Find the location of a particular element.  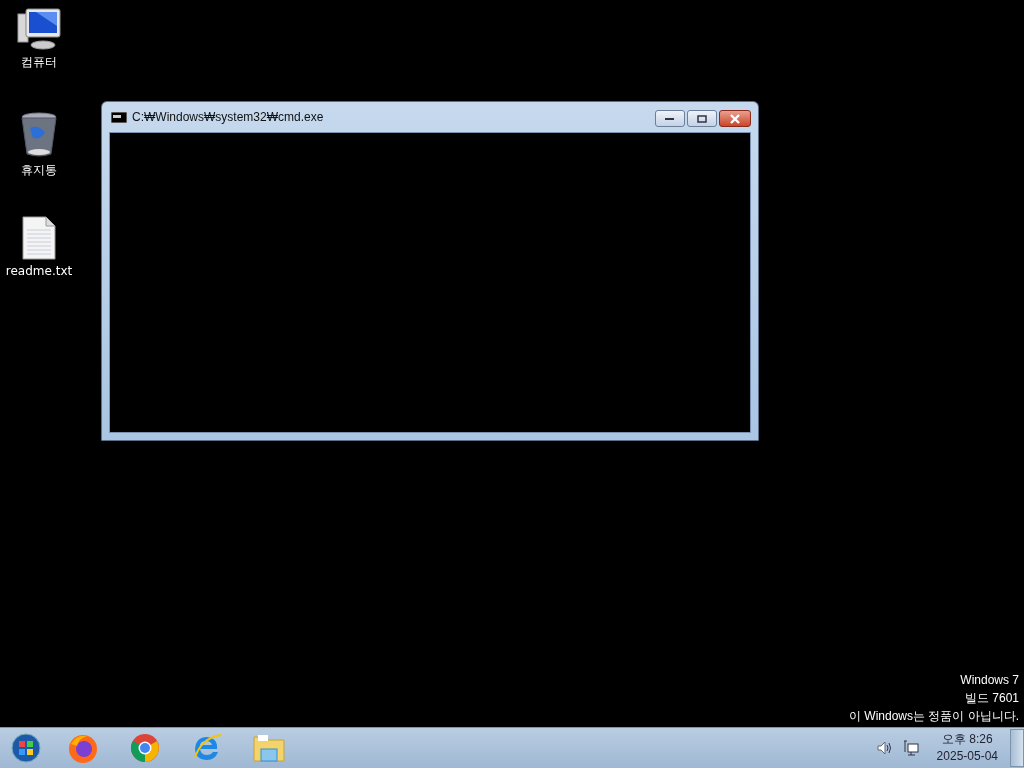

computer-icon is located at coordinates (39, 29).